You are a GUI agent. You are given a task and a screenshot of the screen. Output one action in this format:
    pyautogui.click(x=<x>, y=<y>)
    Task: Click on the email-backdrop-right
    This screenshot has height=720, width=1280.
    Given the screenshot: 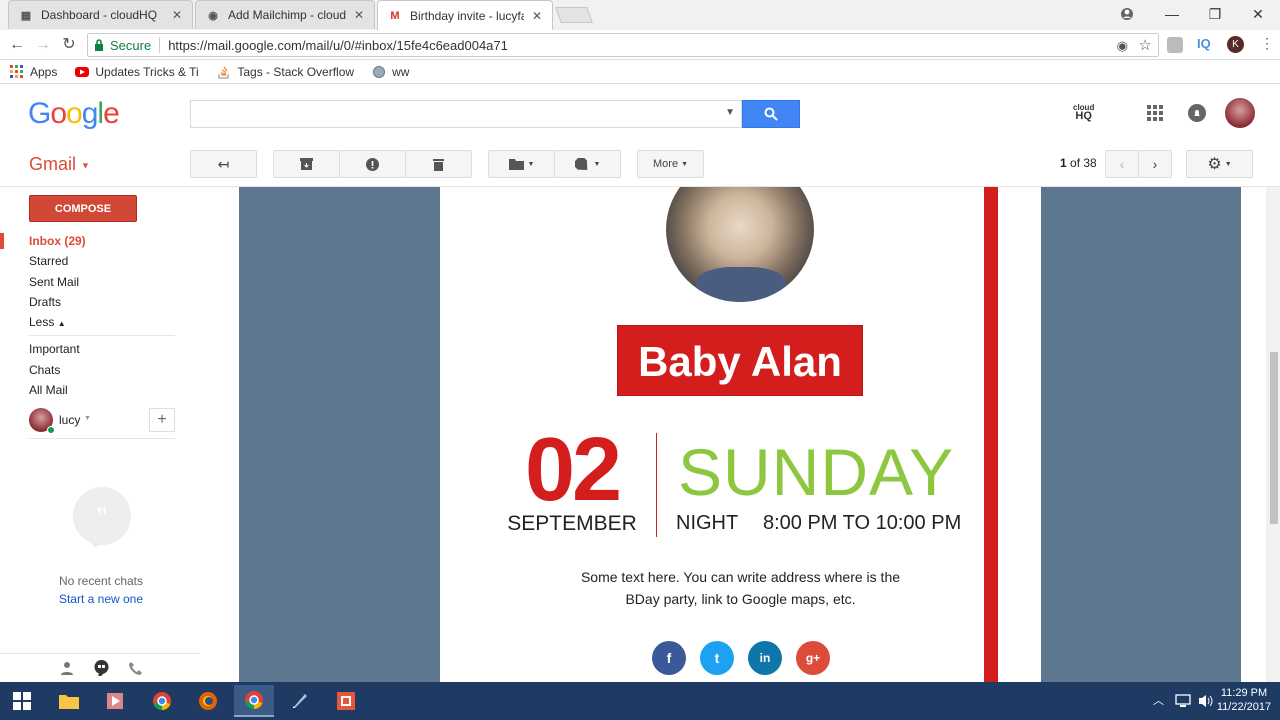 What is the action you would take?
    pyautogui.click(x=1141, y=434)
    